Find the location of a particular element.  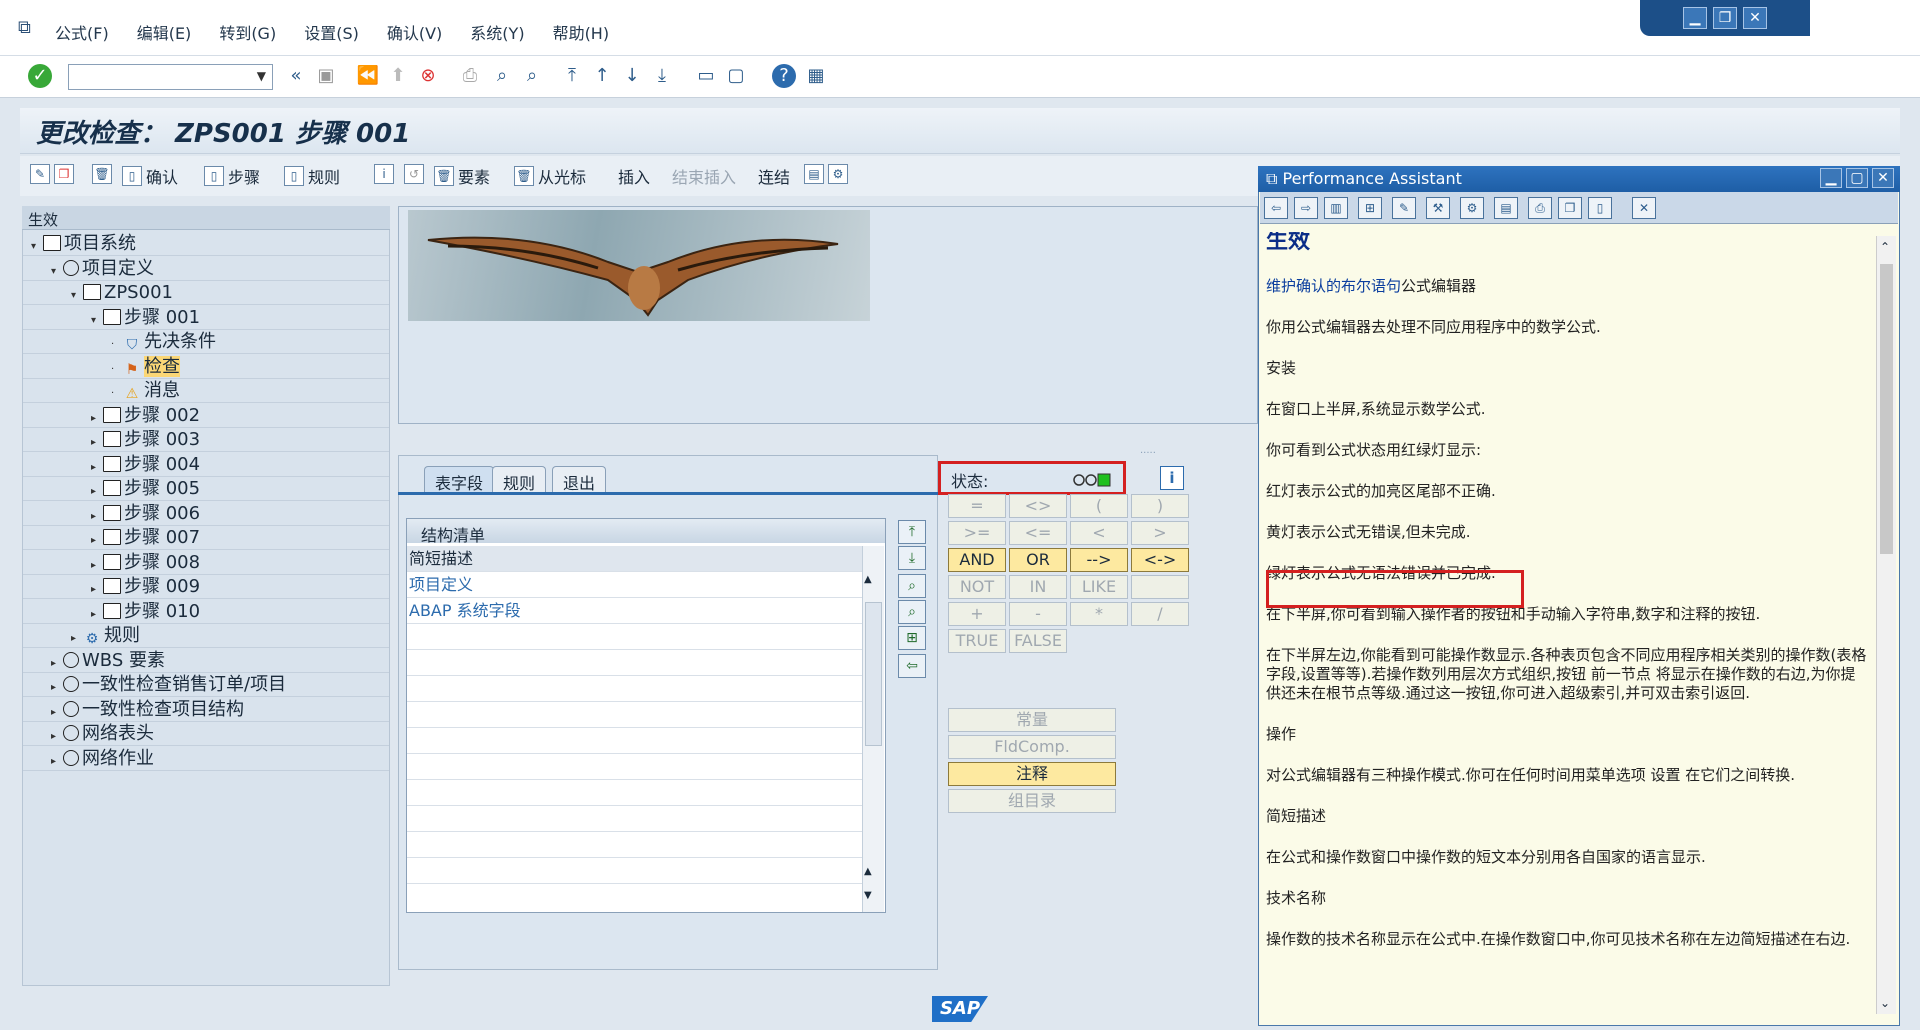

operator-button: < is located at coordinates (1099, 533).